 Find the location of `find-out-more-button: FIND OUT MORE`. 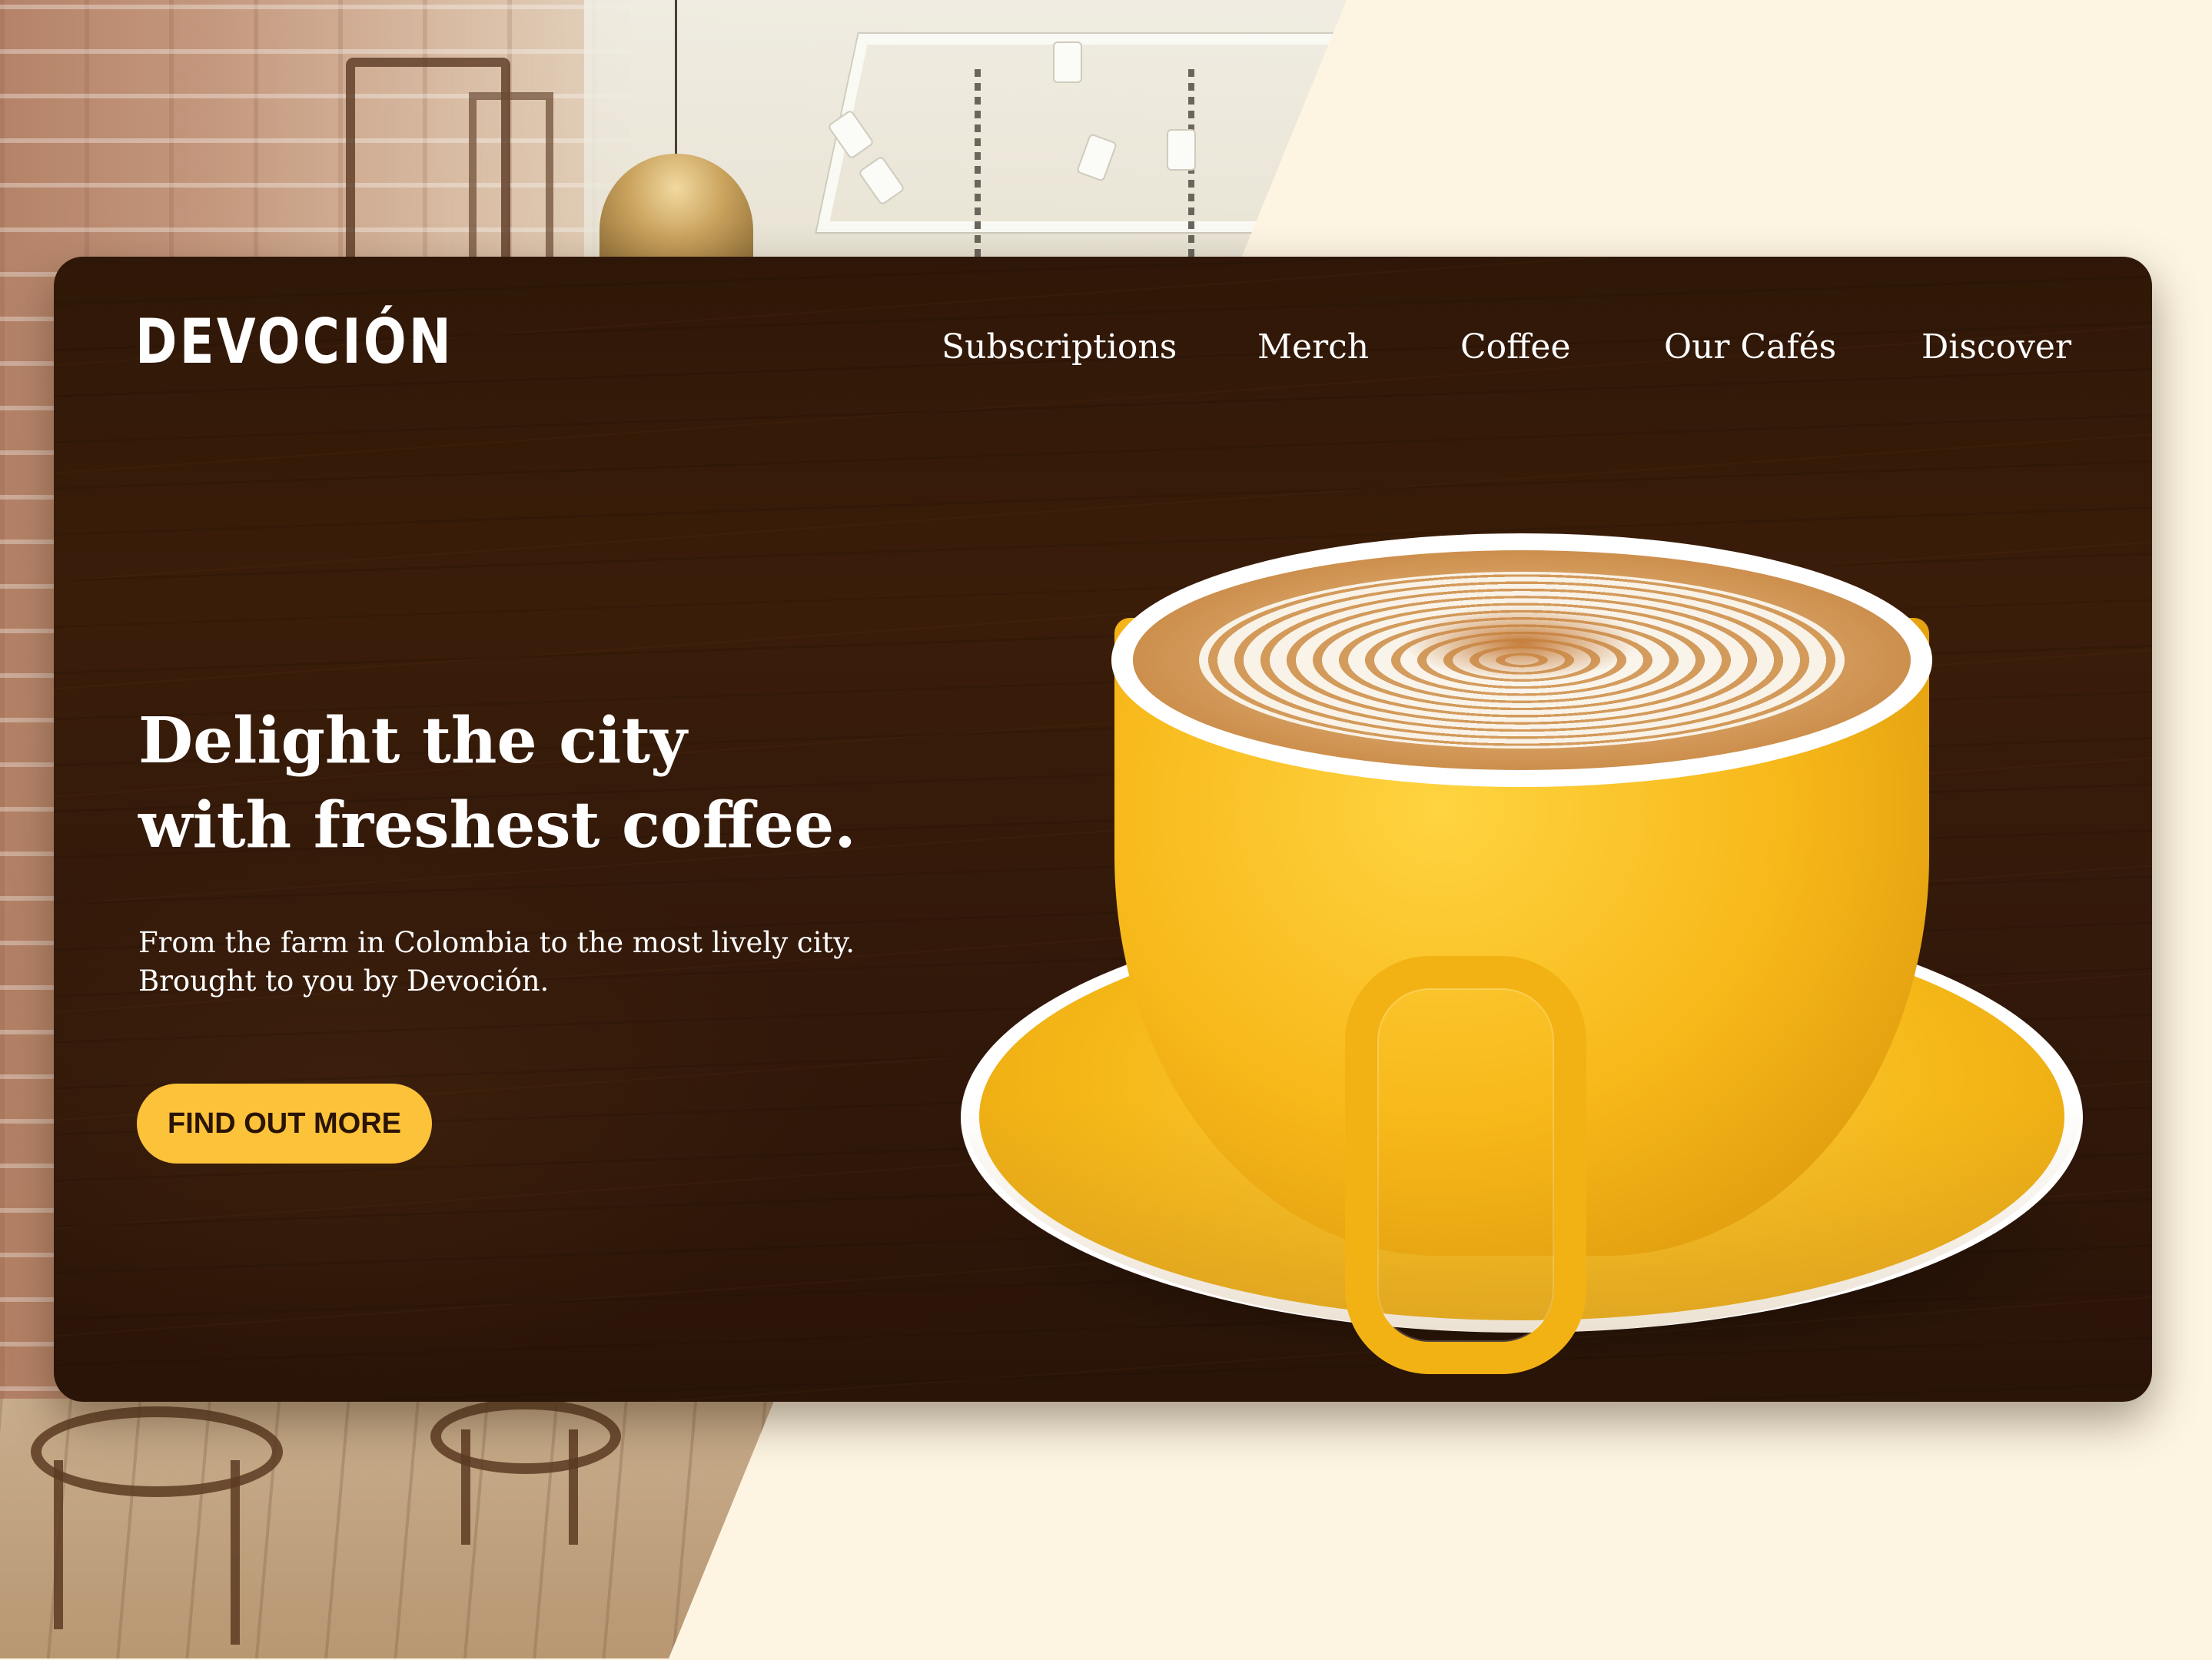

find-out-more-button: FIND OUT MORE is located at coordinates (284, 1124).